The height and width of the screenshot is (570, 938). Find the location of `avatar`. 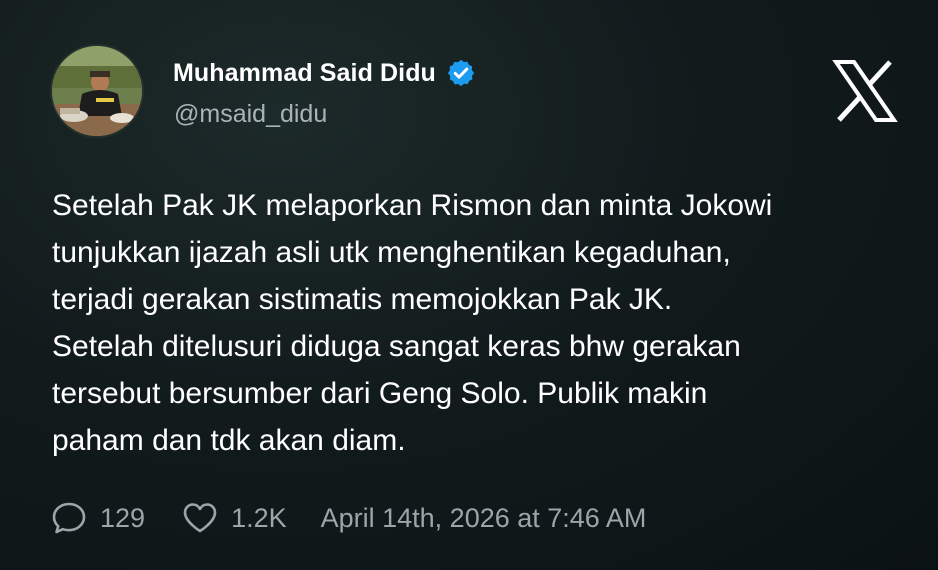

avatar is located at coordinates (97, 91).